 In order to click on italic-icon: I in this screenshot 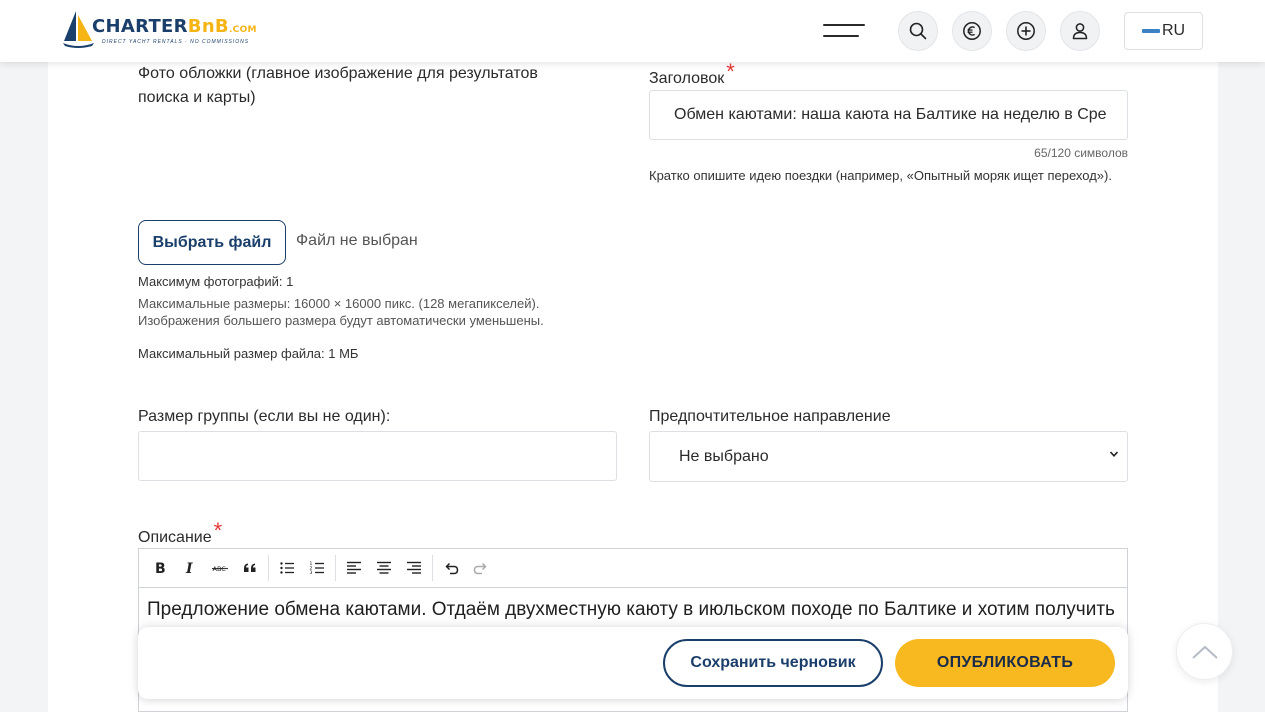, I will do `click(189, 568)`.